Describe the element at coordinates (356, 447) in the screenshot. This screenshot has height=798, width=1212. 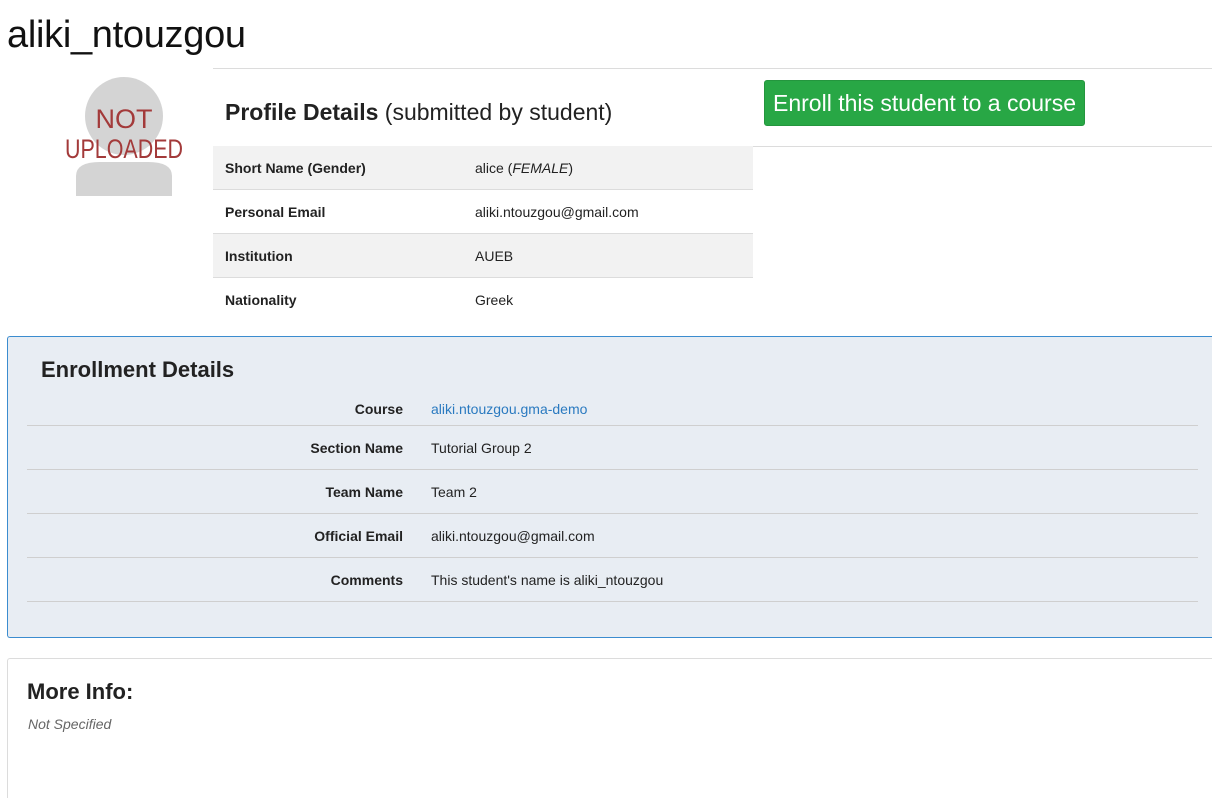
I see `section-name-label: Section Name` at that location.